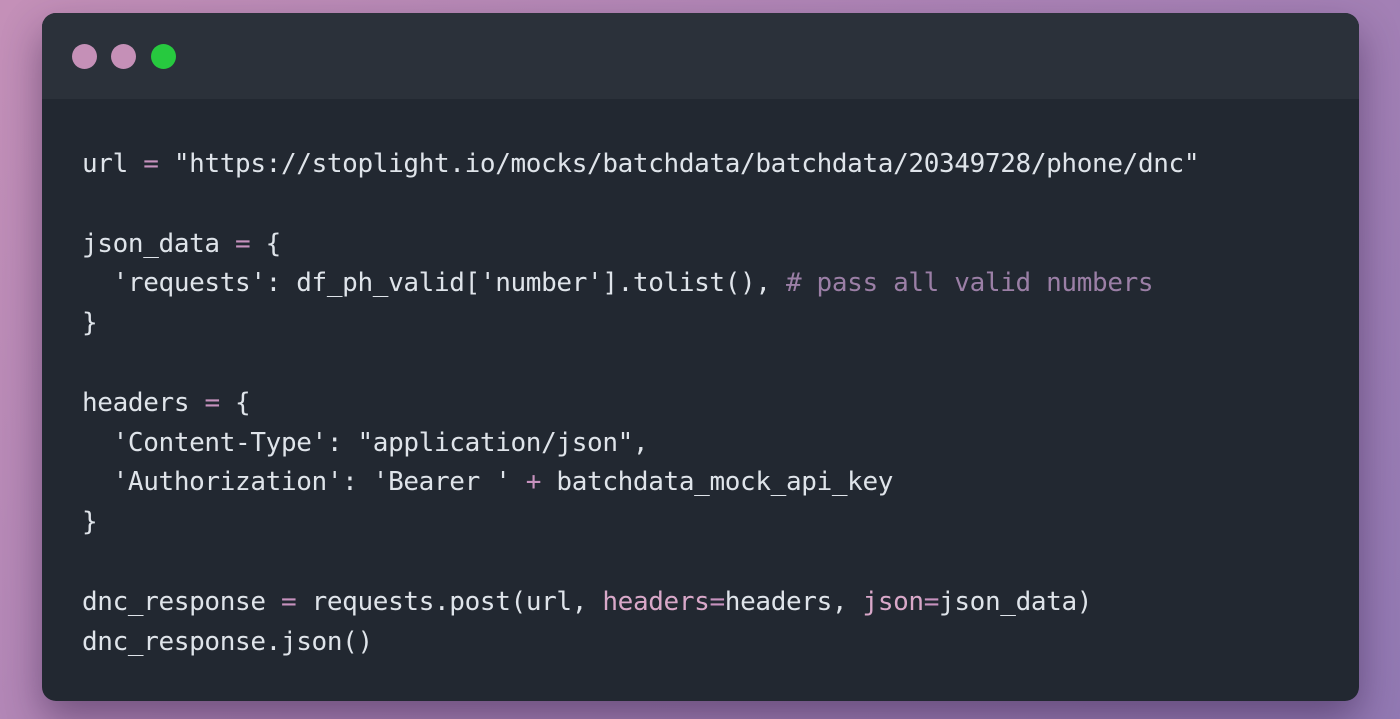 The image size is (1400, 719). I want to click on code-line-json-data: json_data = {, so click(181, 243).